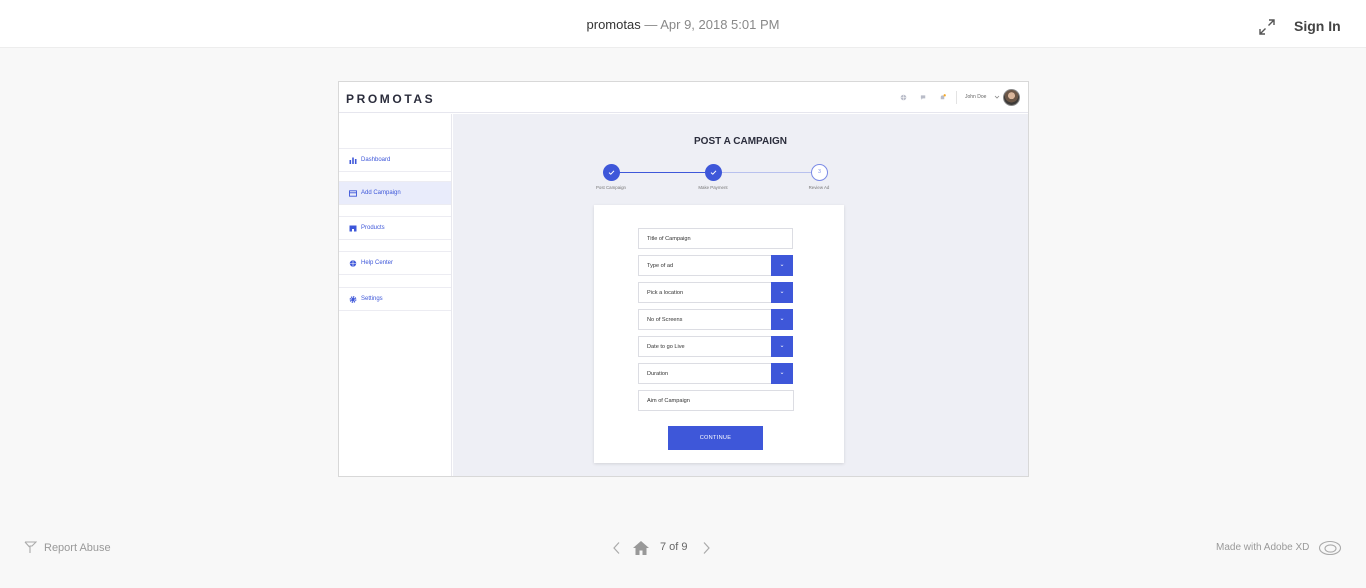 The width and height of the screenshot is (1366, 588). I want to click on step-number: 3, so click(819, 172).